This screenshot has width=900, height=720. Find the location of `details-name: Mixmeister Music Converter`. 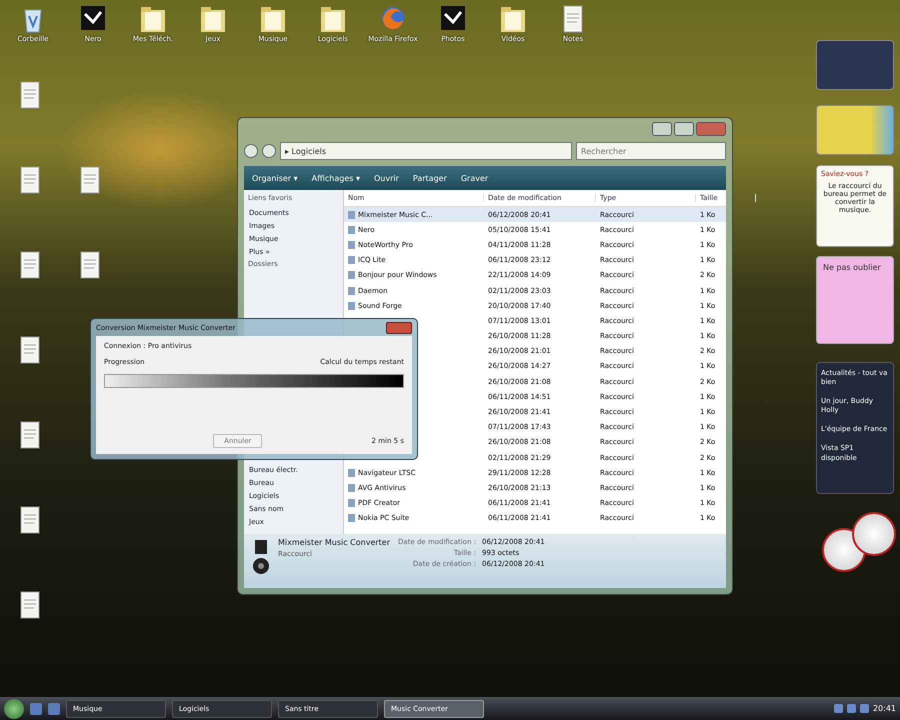

details-name: Mixmeister Music Converter is located at coordinates (334, 542).